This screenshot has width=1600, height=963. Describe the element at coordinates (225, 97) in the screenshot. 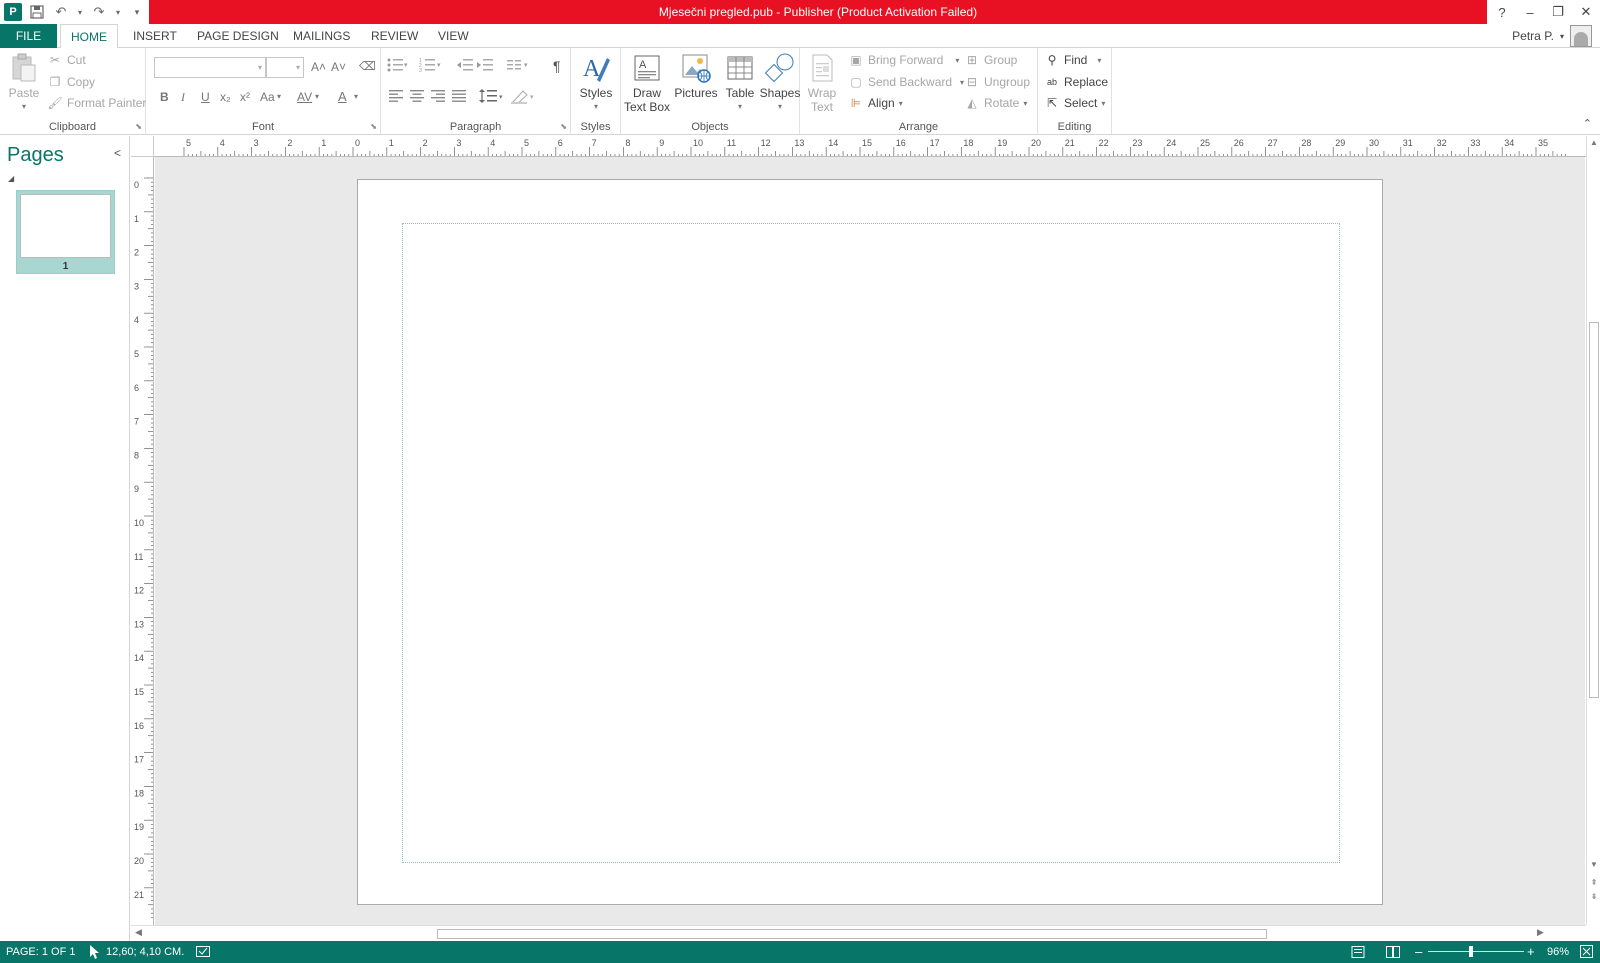

I see `subscript-button: x₂` at that location.